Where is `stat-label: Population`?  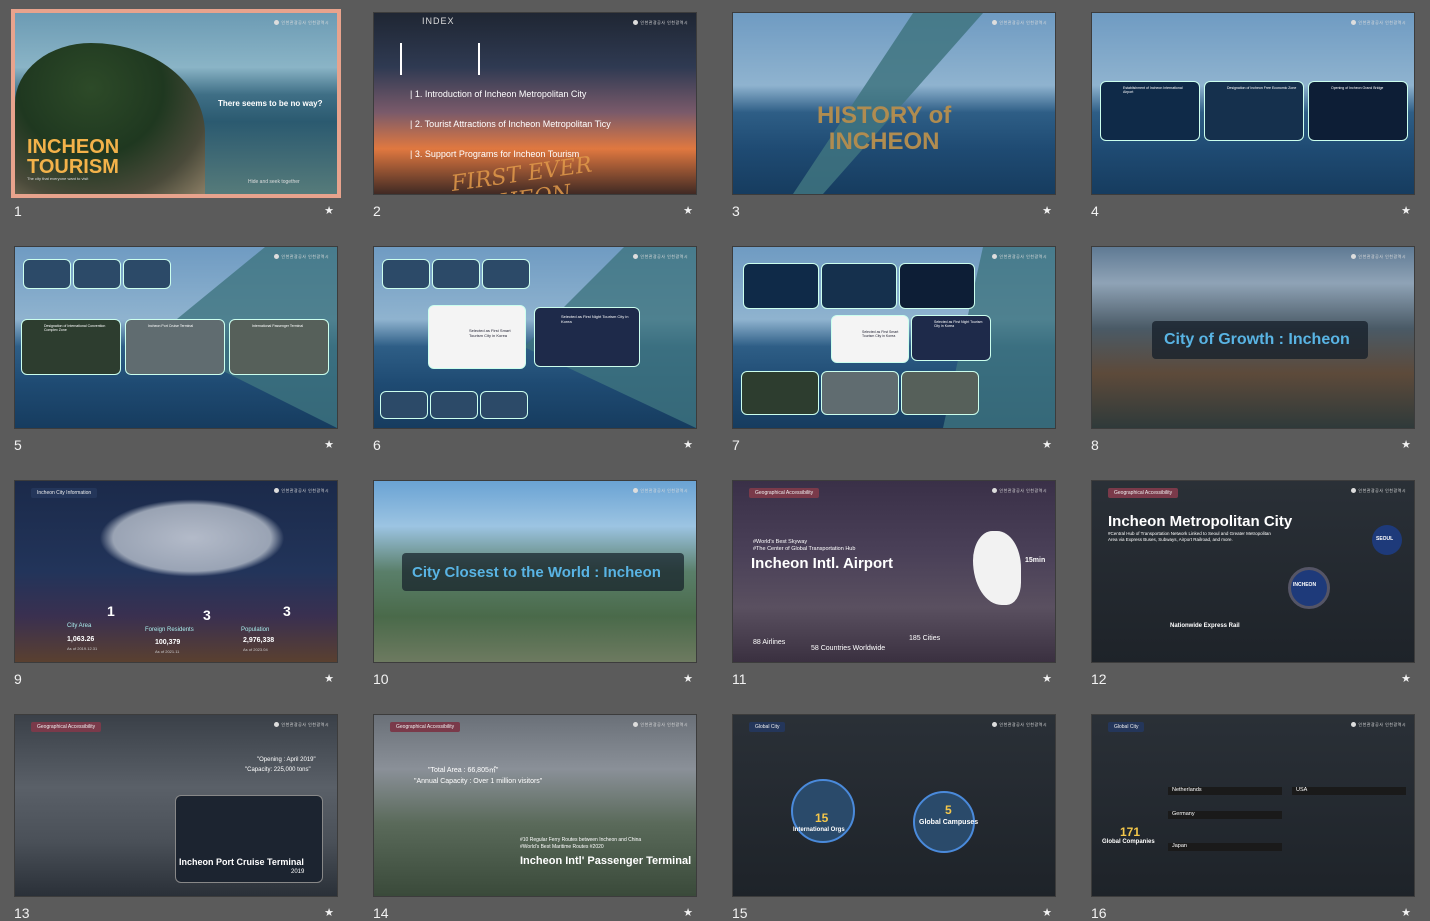 stat-label: Population is located at coordinates (255, 630).